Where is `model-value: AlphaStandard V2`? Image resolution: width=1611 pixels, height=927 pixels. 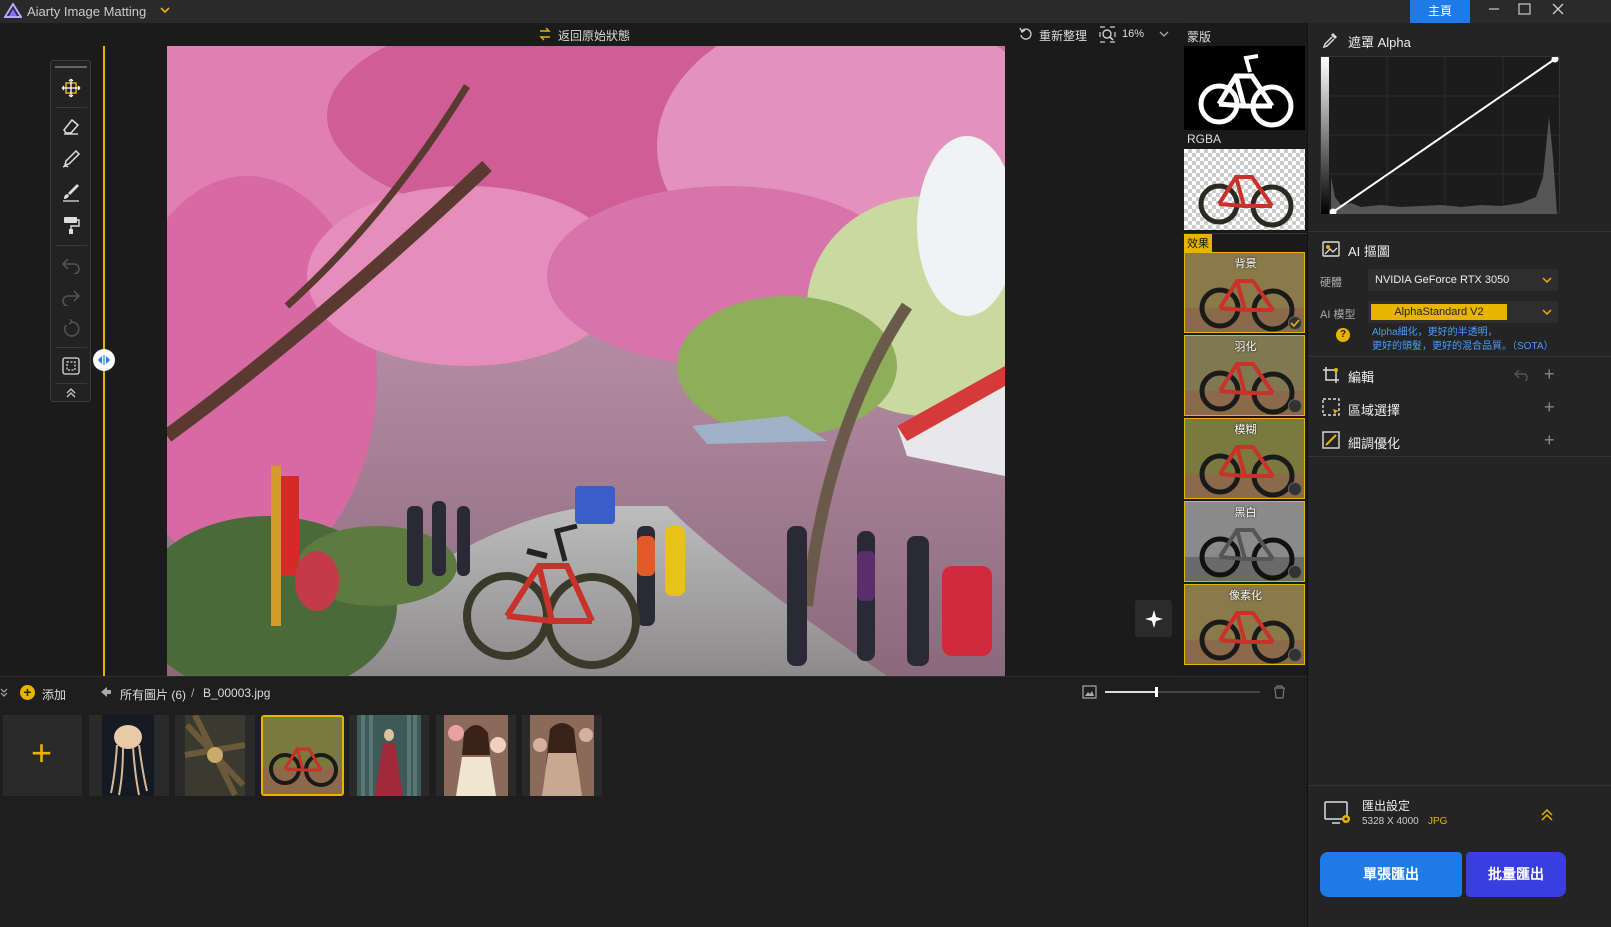
model-value: AlphaStandard V2 is located at coordinates (1439, 312).